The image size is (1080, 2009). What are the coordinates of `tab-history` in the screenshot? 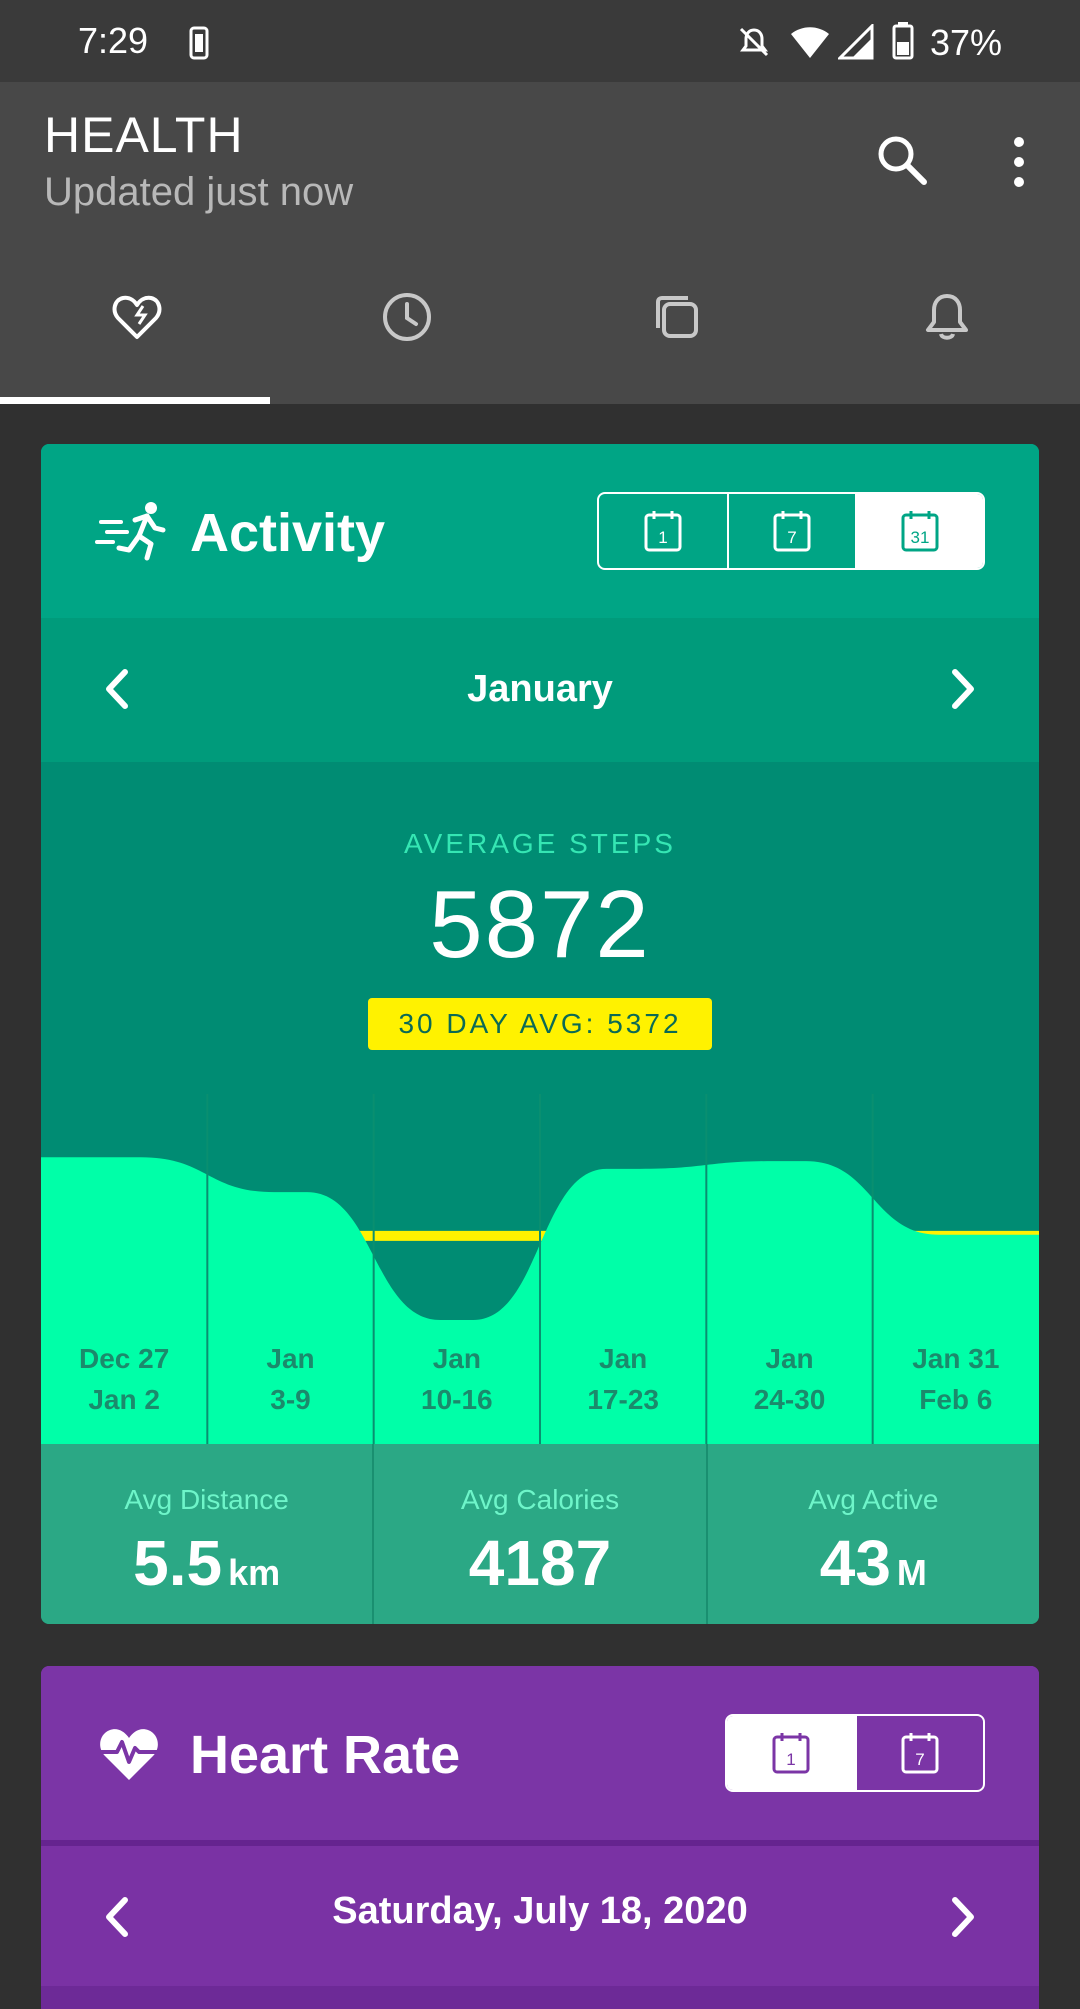 It's located at (405, 333).